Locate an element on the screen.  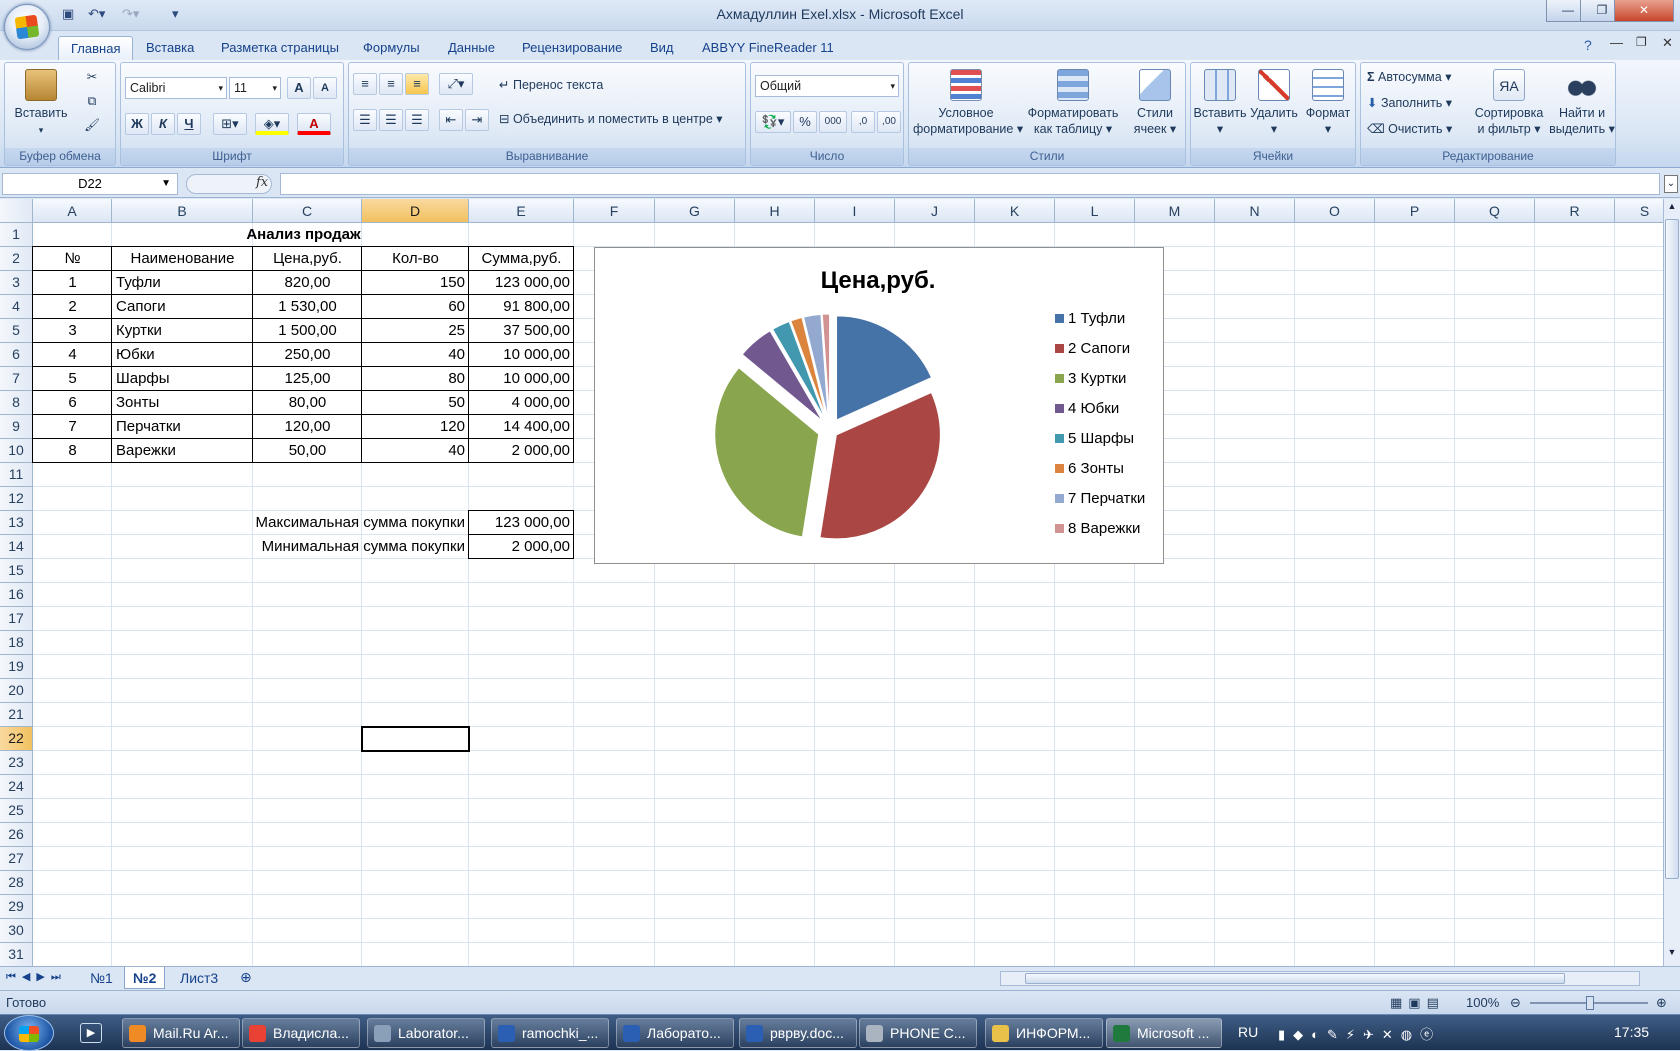
row-header: 16 is located at coordinates (16, 595).